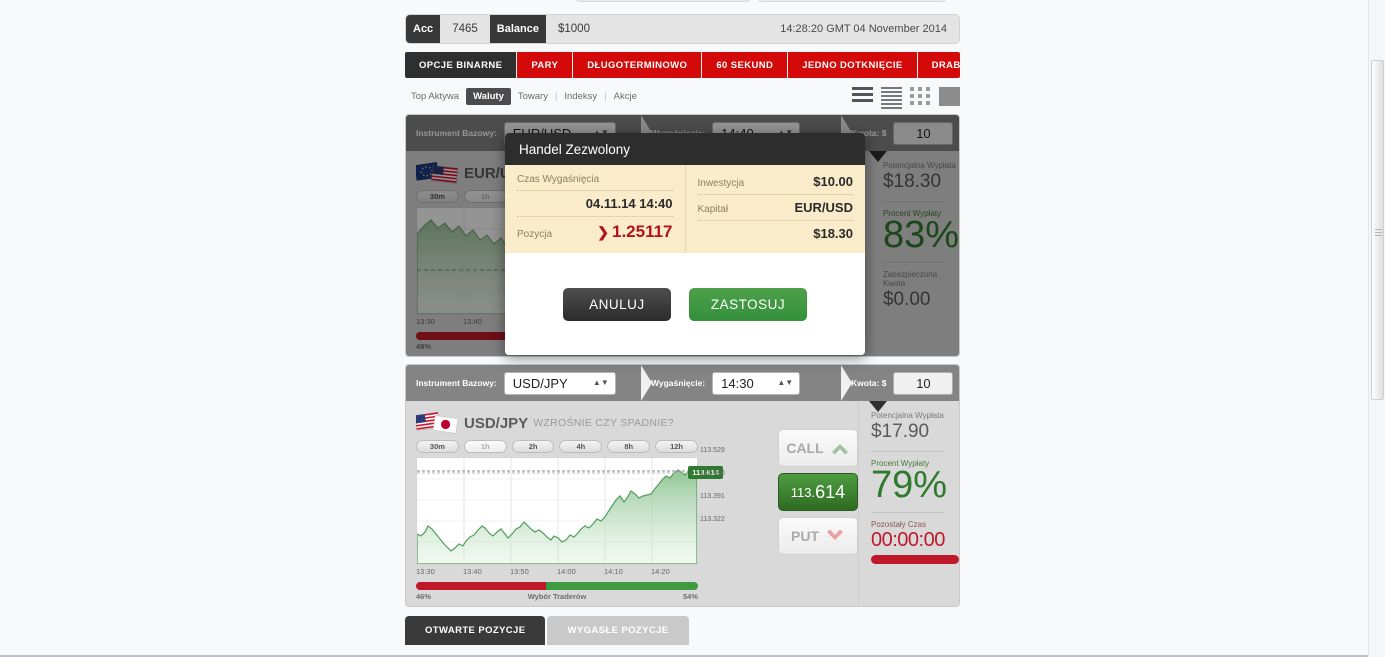 Image resolution: width=1385 pixels, height=657 pixels. I want to click on balance-value: $1000, so click(573, 29).